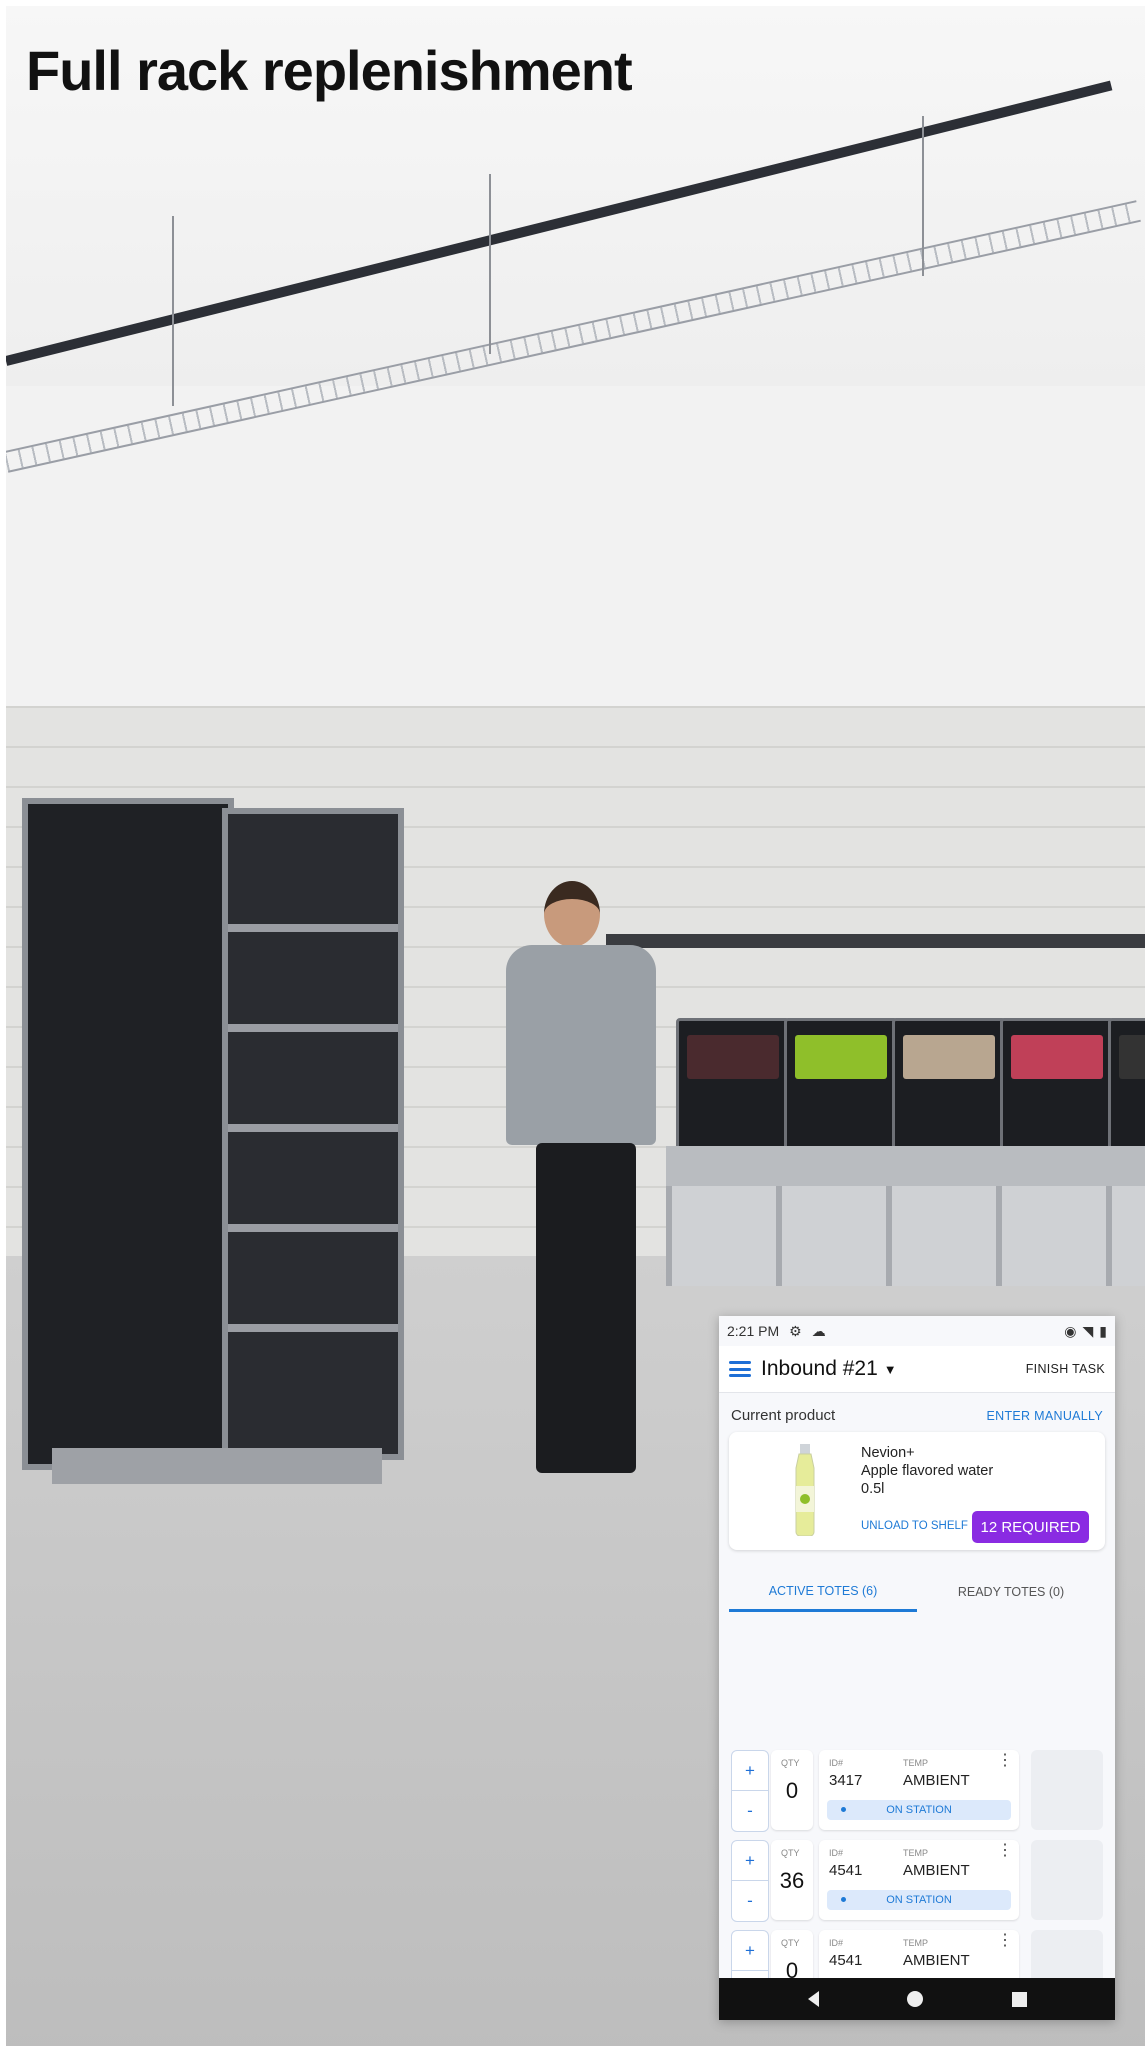 The height and width of the screenshot is (2046, 1145). I want to click on task-title: Inbound #21, so click(819, 1368).